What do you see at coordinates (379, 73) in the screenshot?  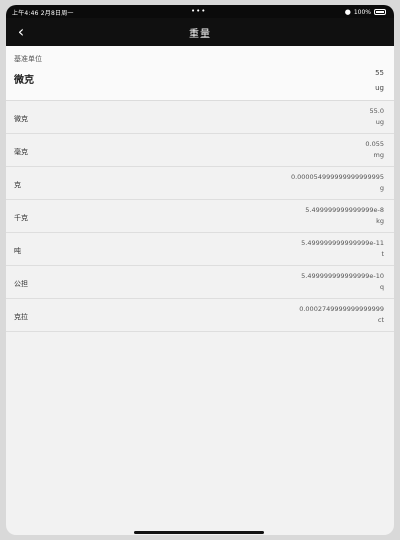 I see `base-unit-value: 55` at bounding box center [379, 73].